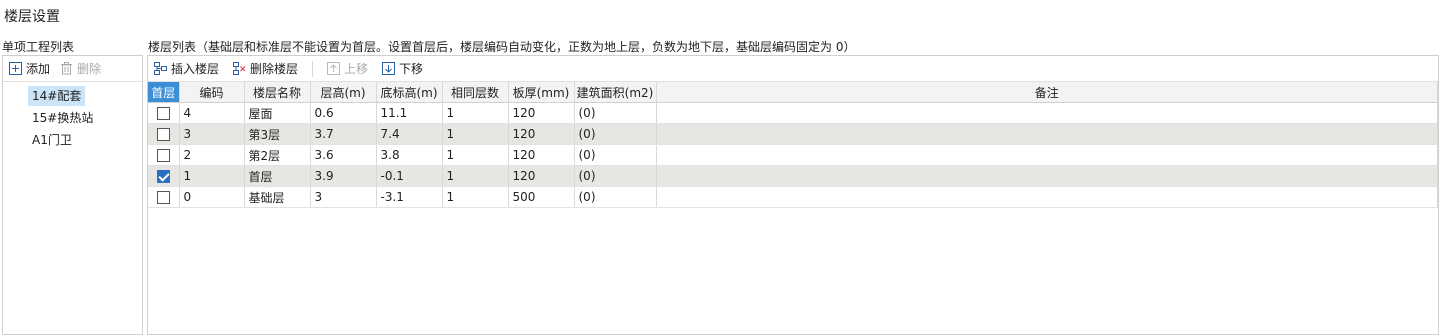  I want to click on insert-floor-button: 插入楼层, so click(186, 68).